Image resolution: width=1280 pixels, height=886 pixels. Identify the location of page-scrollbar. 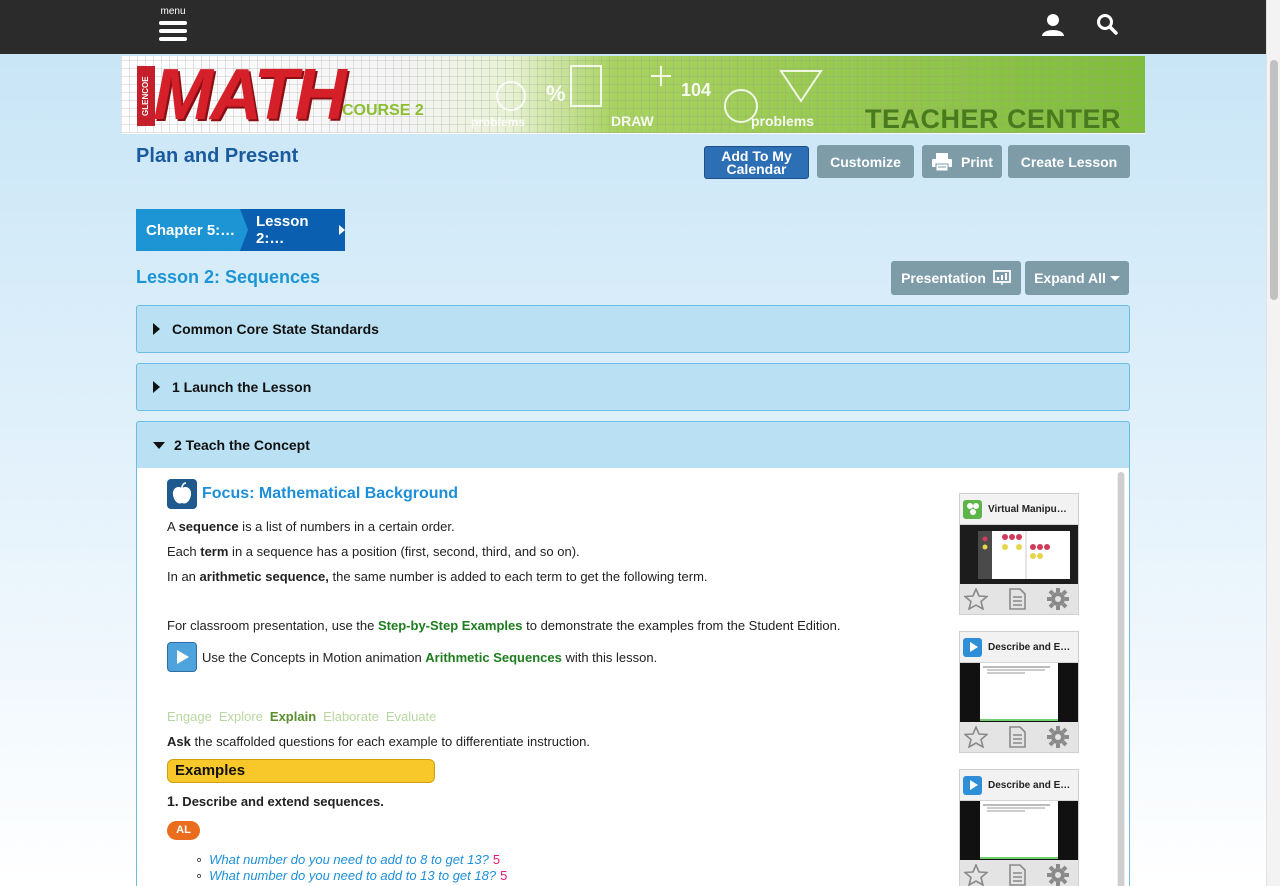
(1273, 443).